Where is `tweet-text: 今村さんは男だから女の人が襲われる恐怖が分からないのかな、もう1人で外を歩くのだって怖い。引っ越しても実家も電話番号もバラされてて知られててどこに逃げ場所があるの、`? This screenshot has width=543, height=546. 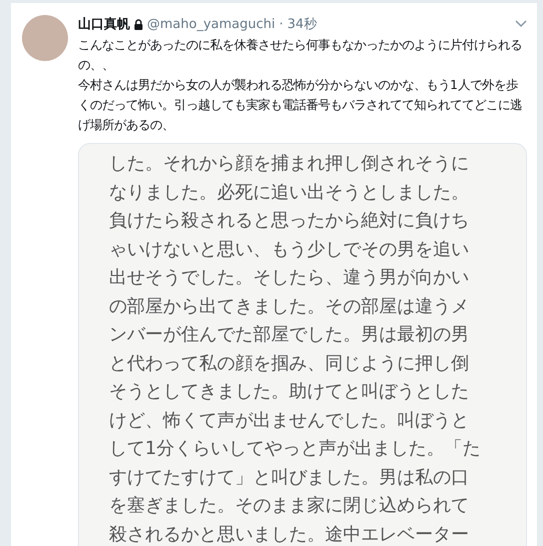 tweet-text: 今村さんは男だから女の人が襲われる恐怖が分からないのかな、もう1人で外を歩くのだって怖い。引っ越しても実家も電話番号もバラされてて知られててどこに逃げ場所があるの、 is located at coordinates (300, 105).